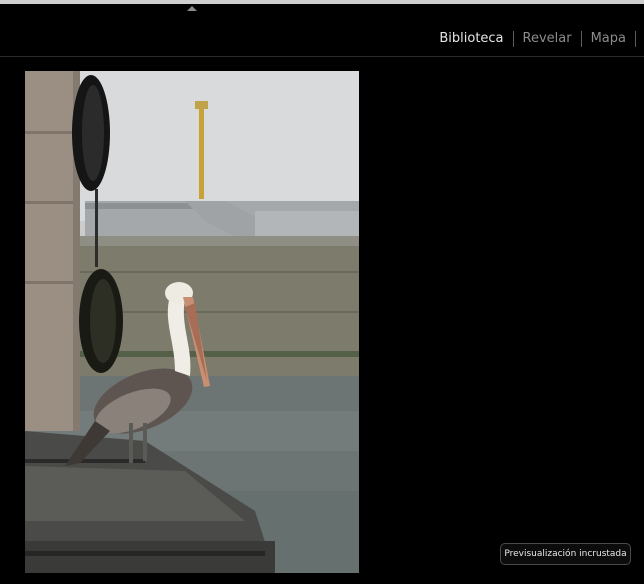  Describe the element at coordinates (475, 39) in the screenshot. I see `module-biblioteca: Biblioteca` at that location.